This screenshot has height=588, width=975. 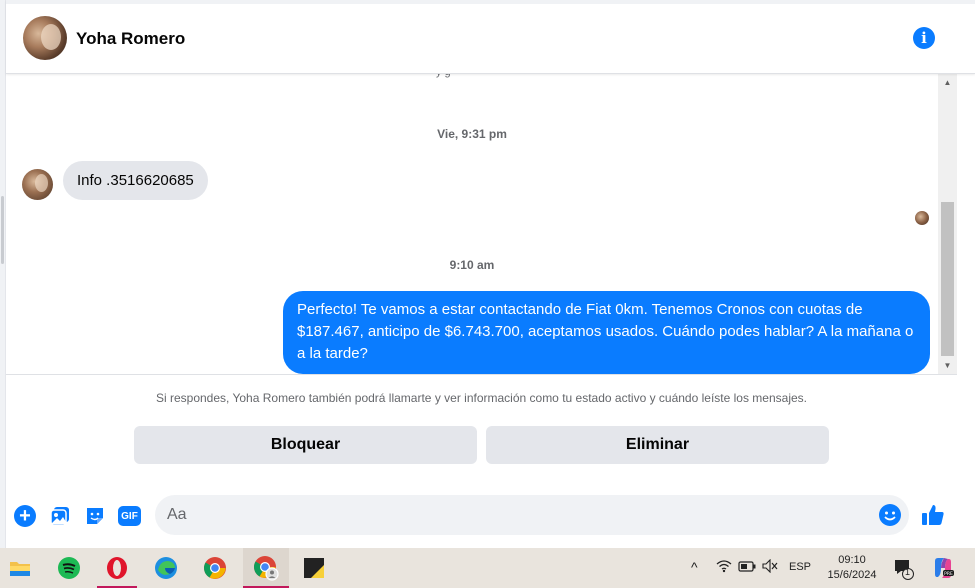 I want to click on left-edge-marker, so click(x=2, y=230).